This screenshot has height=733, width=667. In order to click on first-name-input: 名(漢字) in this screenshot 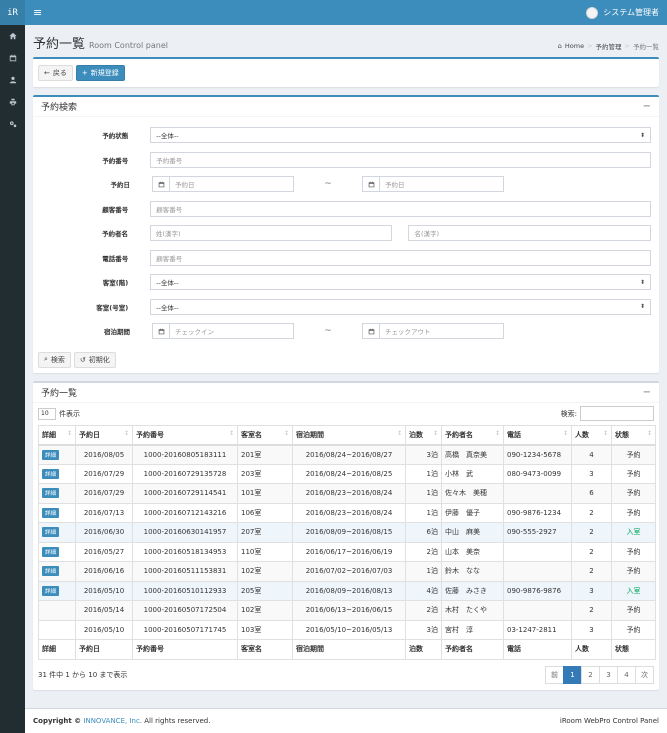, I will do `click(529, 233)`.